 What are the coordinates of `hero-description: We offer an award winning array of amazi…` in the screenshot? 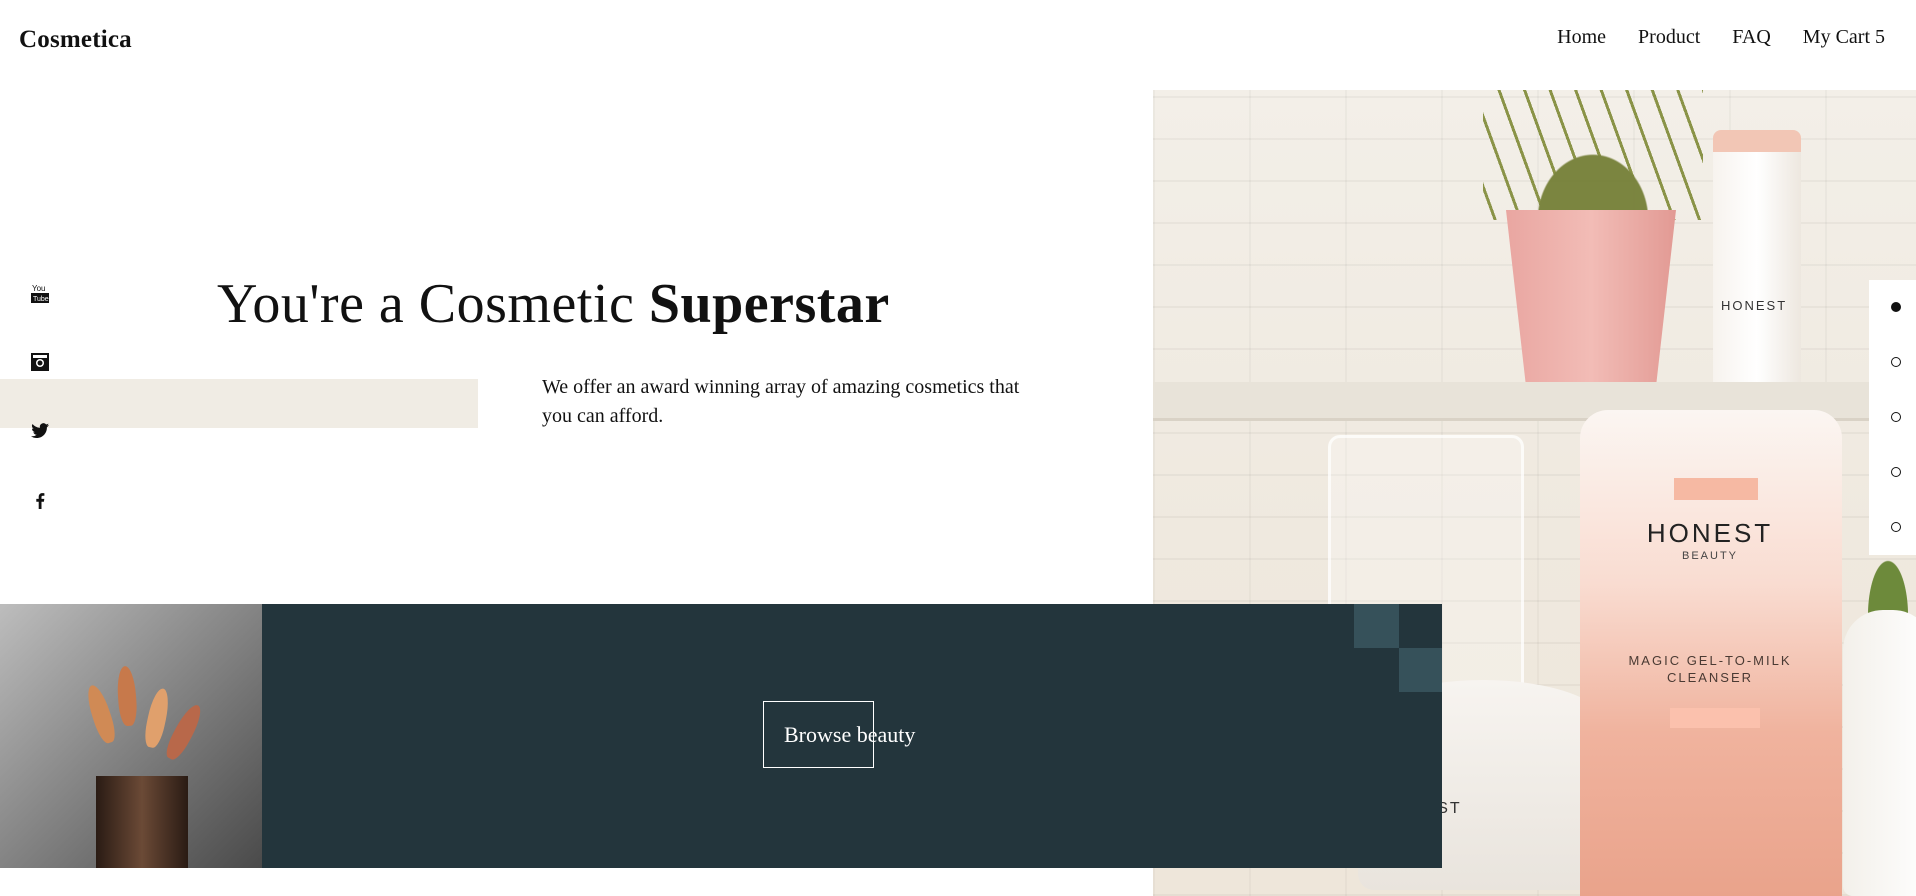 It's located at (781, 401).